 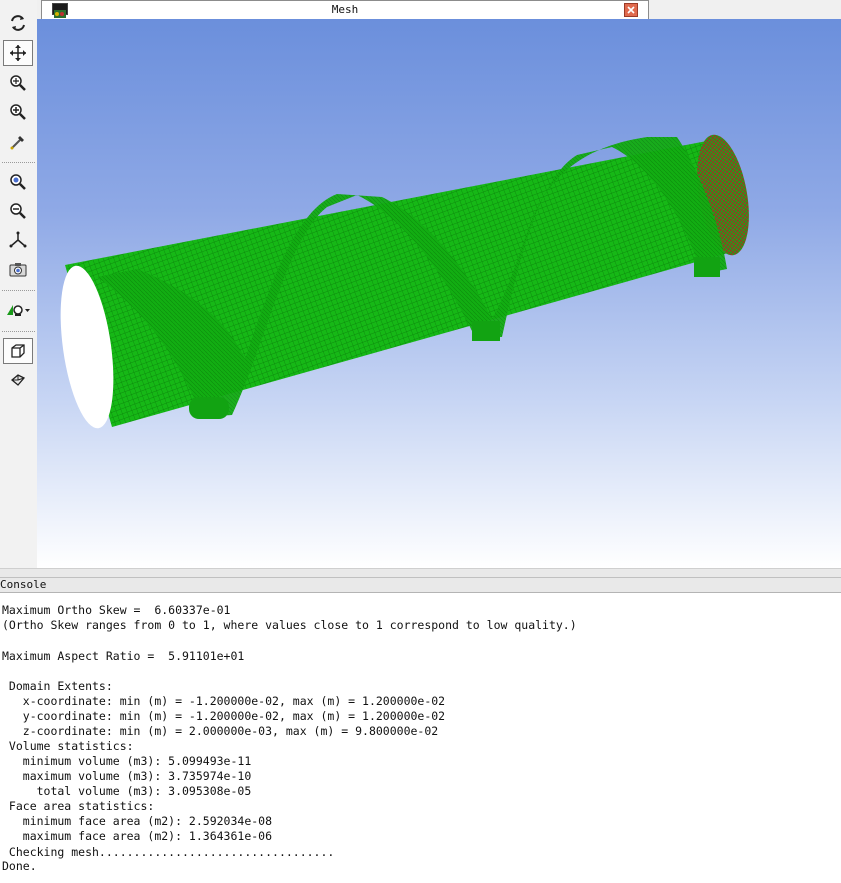 I want to click on box-shape-icon, so click(x=18, y=380).